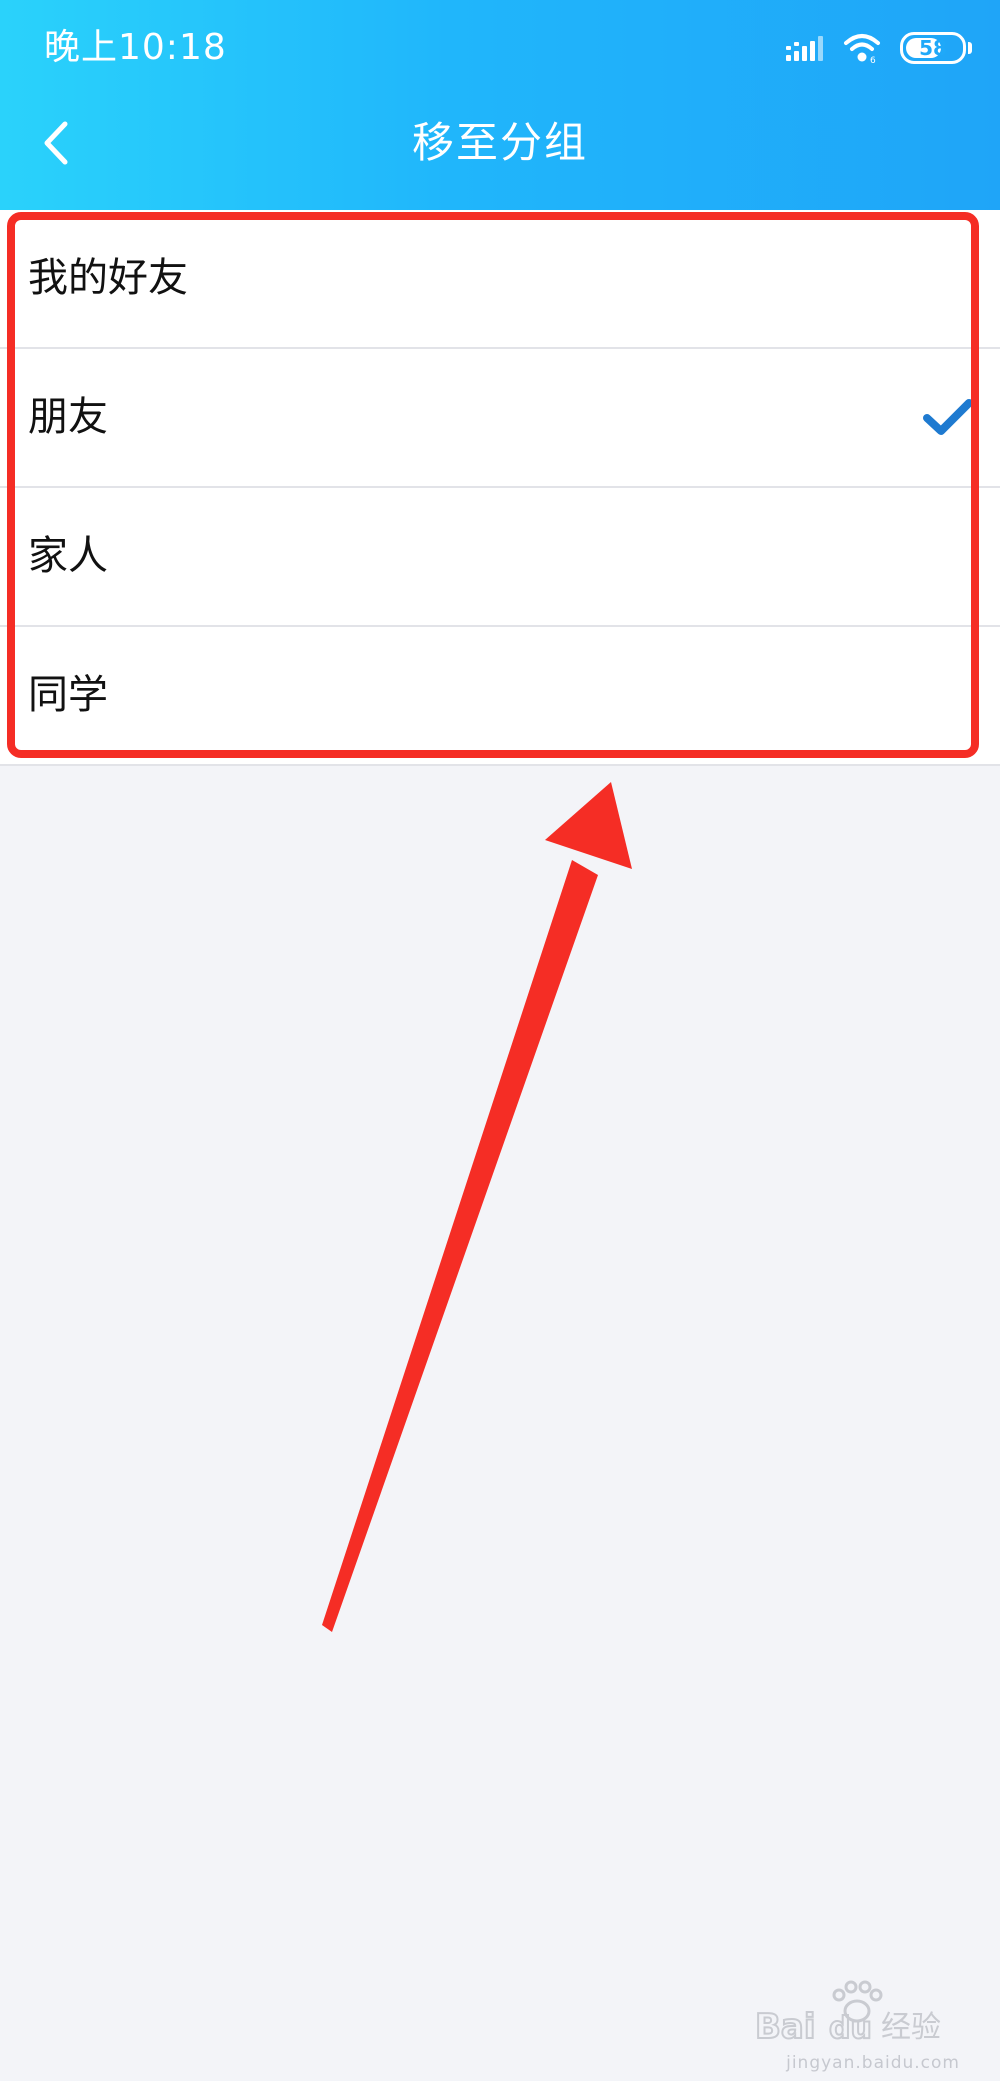 Image resolution: width=1000 pixels, height=2081 pixels. Describe the element at coordinates (68, 556) in the screenshot. I see `group-label: 家人` at that location.